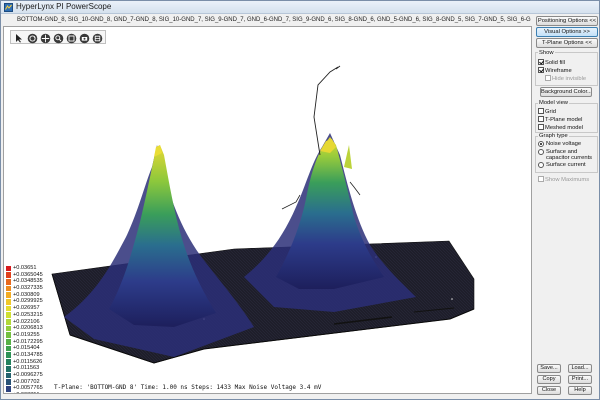 This screenshot has height=400, width=600. I want to click on show-maximums-checkbox: Show Maximums, so click(563, 179).